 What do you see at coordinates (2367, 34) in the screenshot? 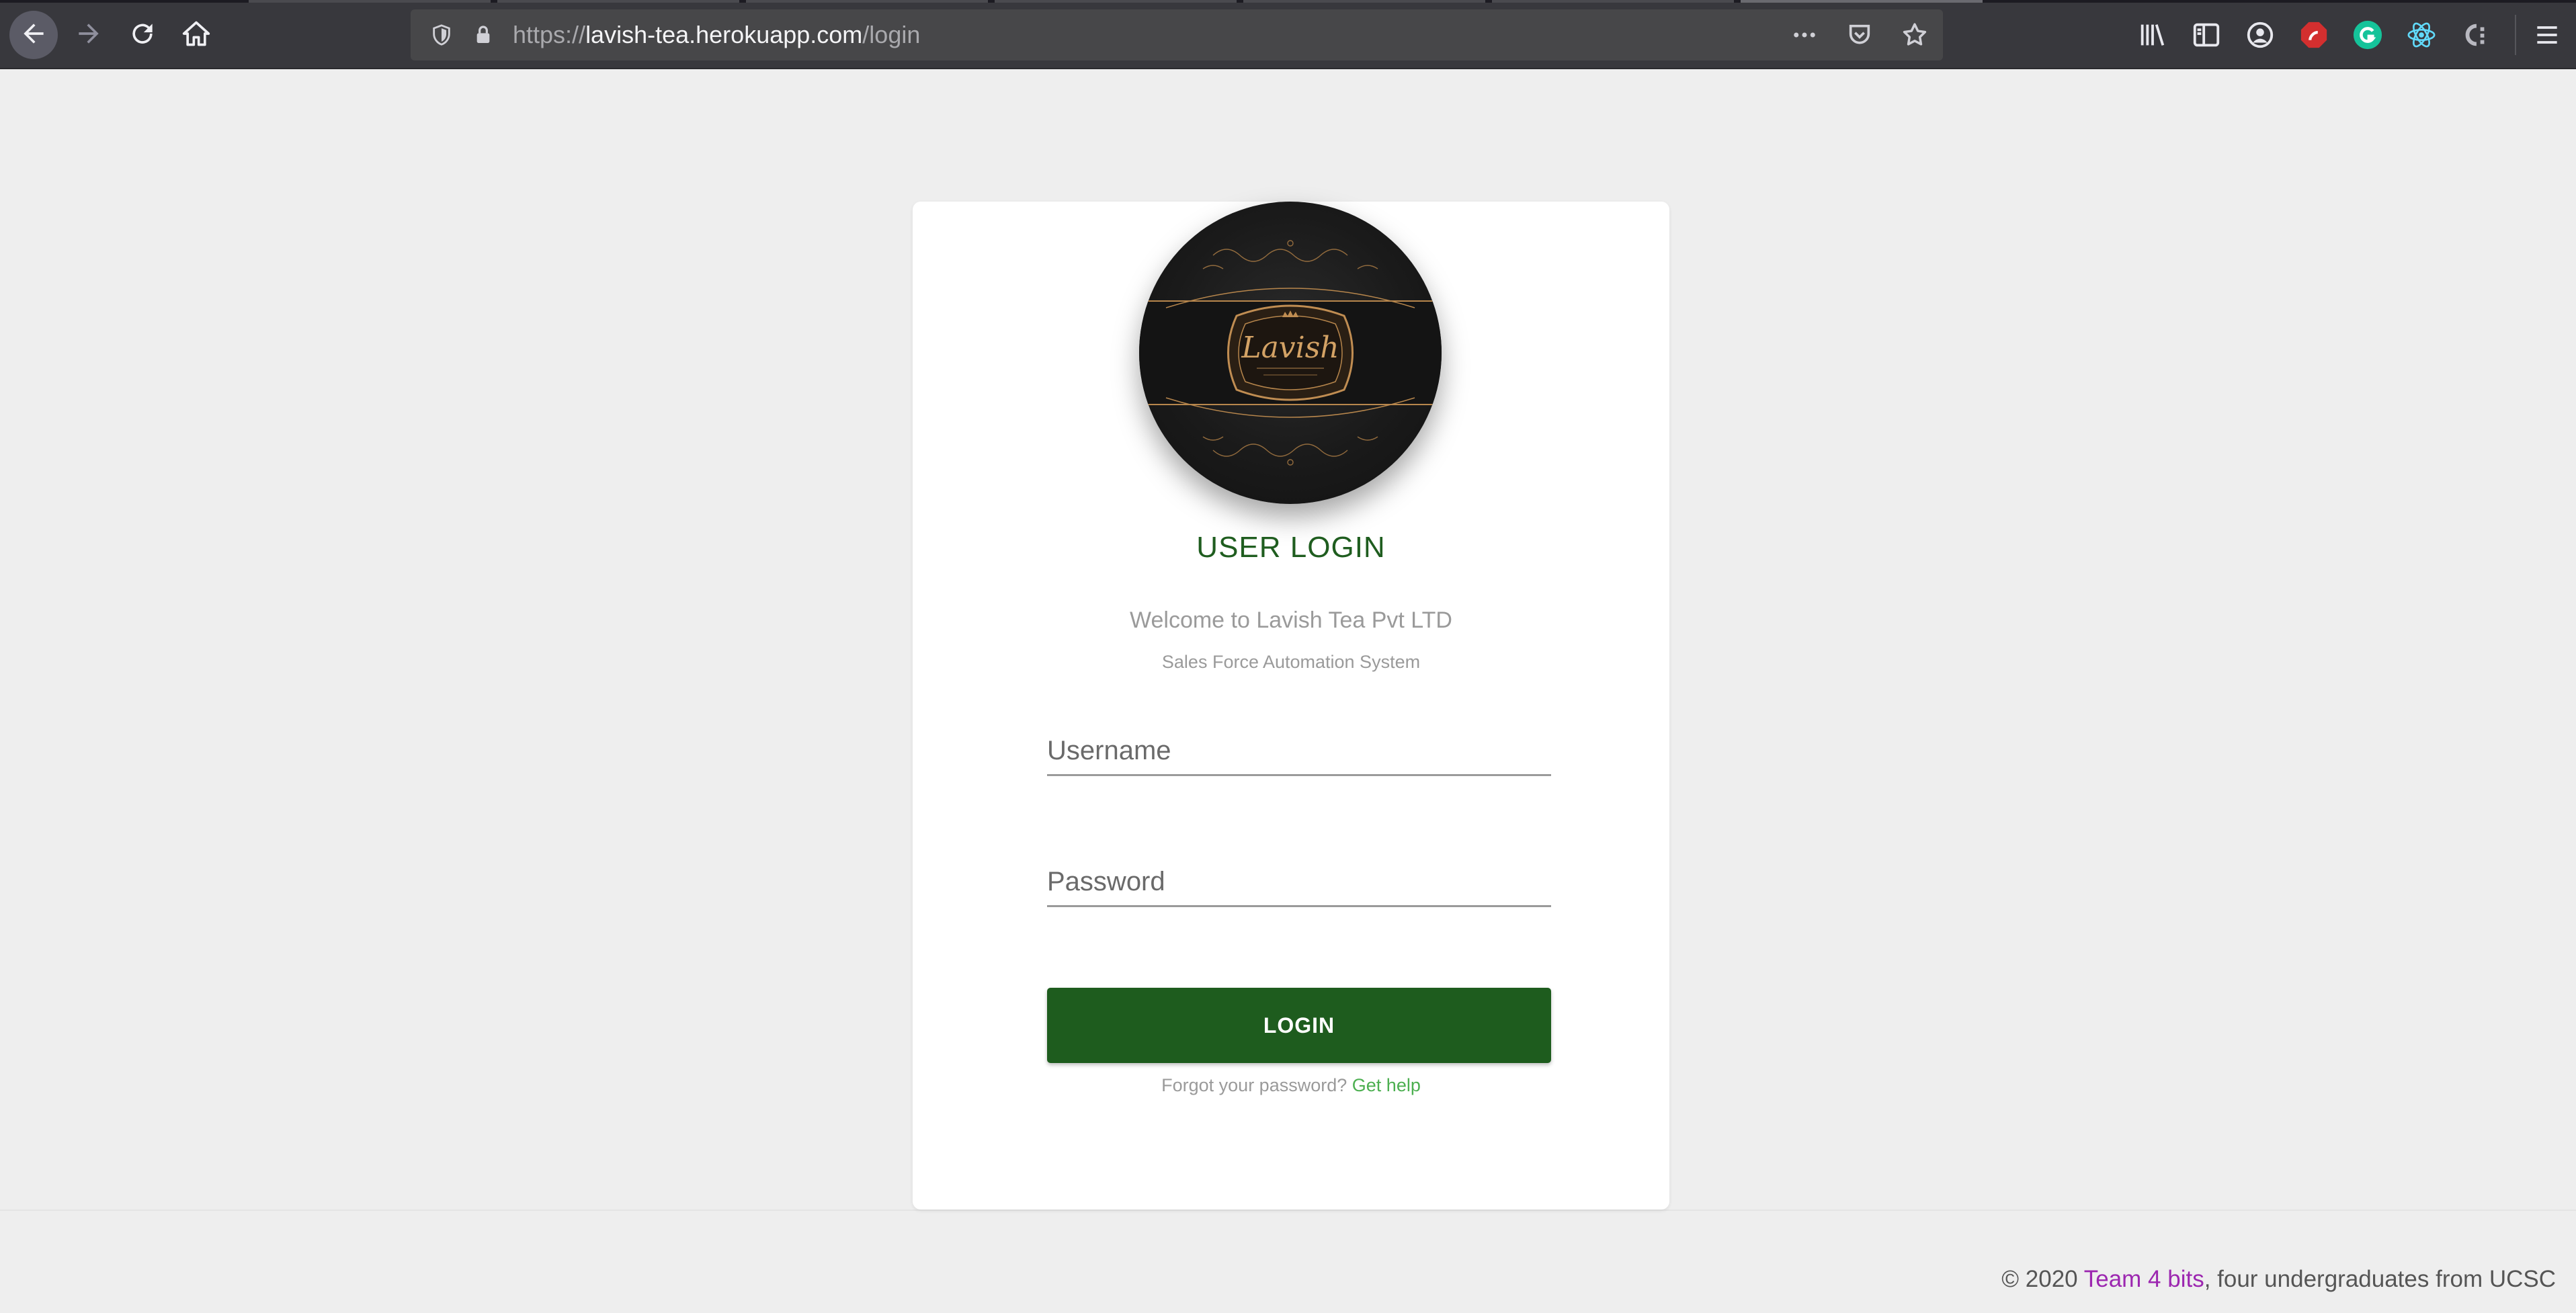
I see `grammarly-icon` at bounding box center [2367, 34].